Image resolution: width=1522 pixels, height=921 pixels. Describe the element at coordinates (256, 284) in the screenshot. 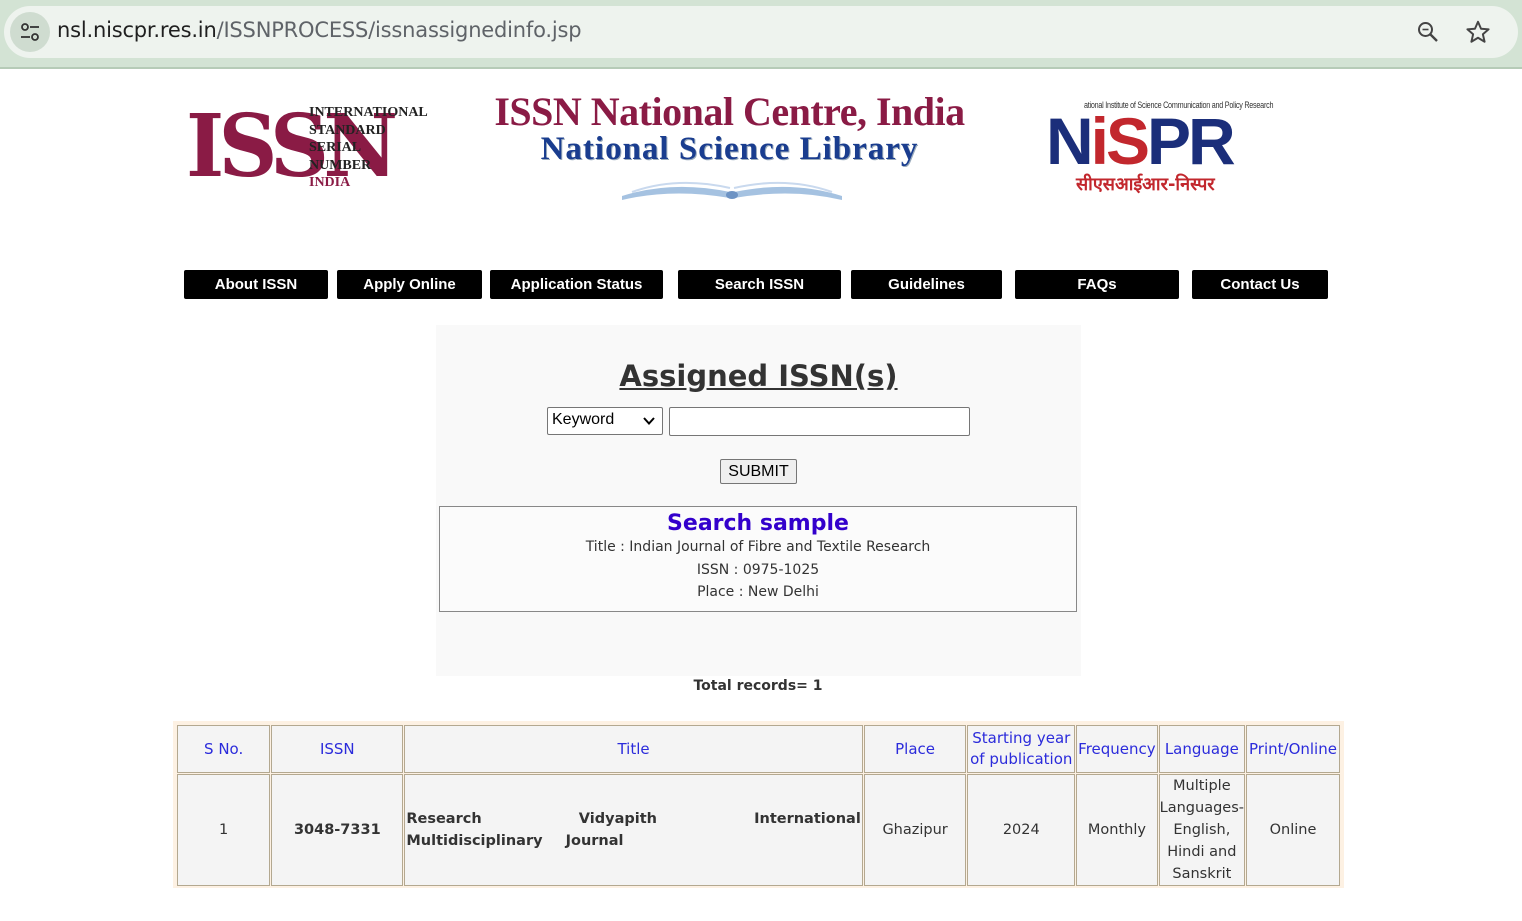

I see `nav-about-issn: About ISSN` at that location.